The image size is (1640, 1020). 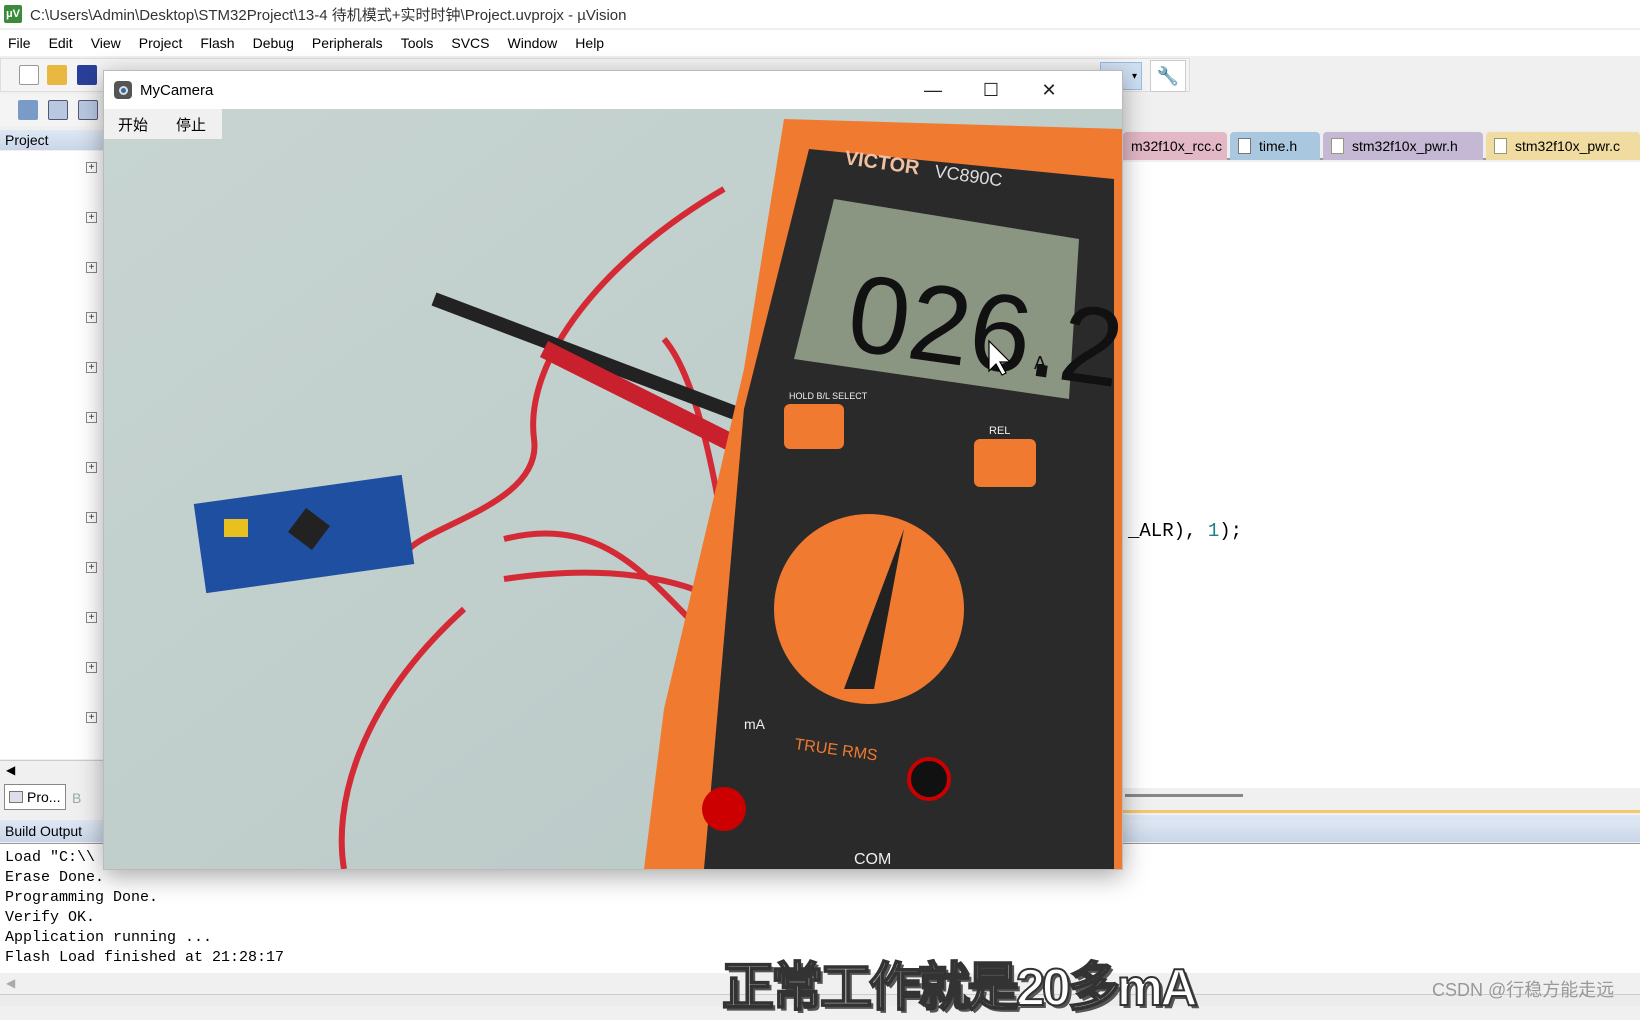 I want to click on menu-flash: Flash, so click(x=217, y=43).